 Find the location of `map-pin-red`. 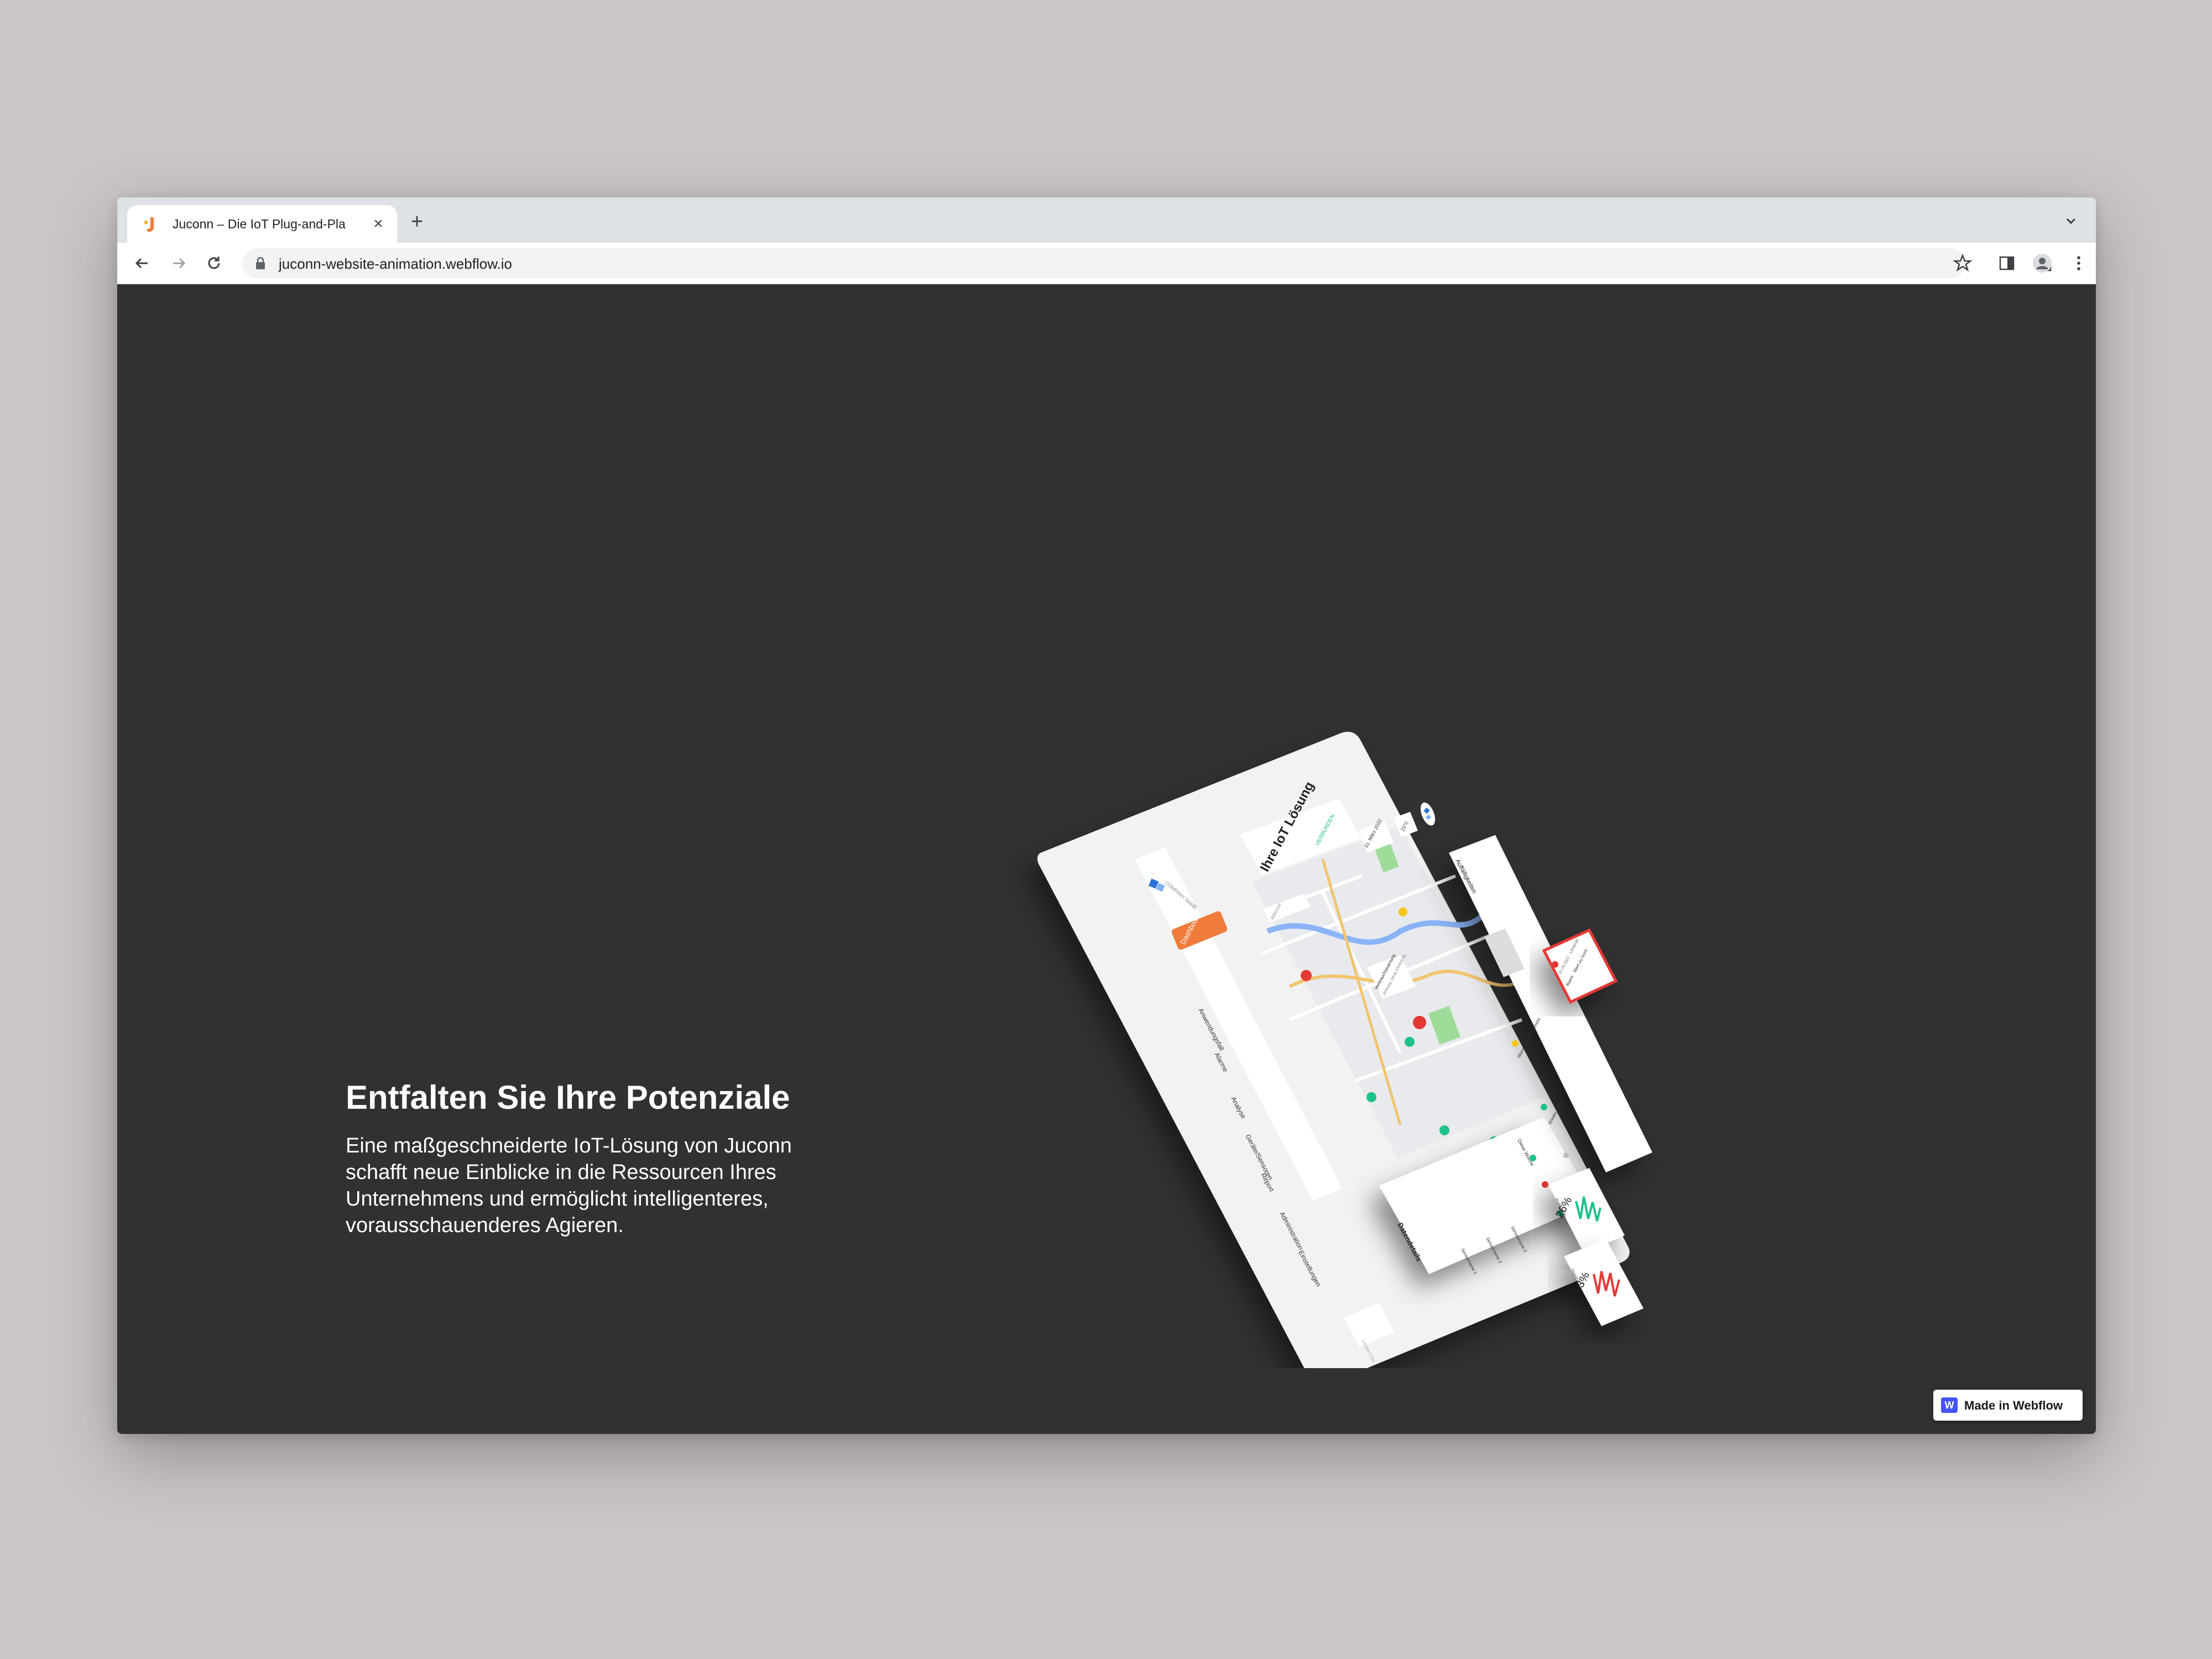

map-pin-red is located at coordinates (1306, 976).